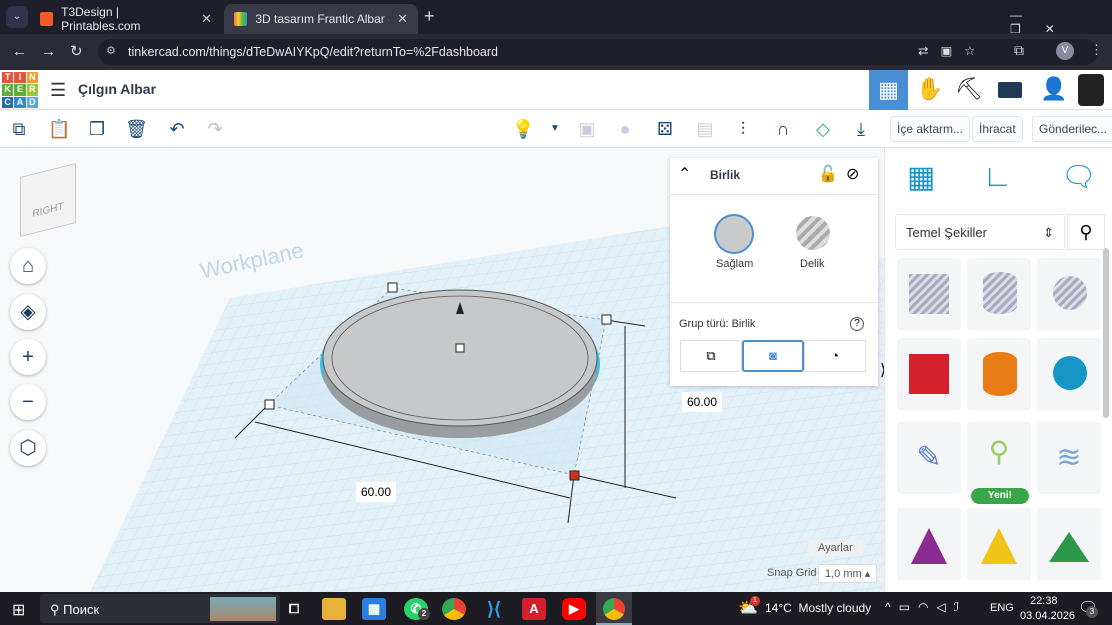  What do you see at coordinates (773, 356) in the screenshot?
I see `group-mode-union-button: ◙` at bounding box center [773, 356].